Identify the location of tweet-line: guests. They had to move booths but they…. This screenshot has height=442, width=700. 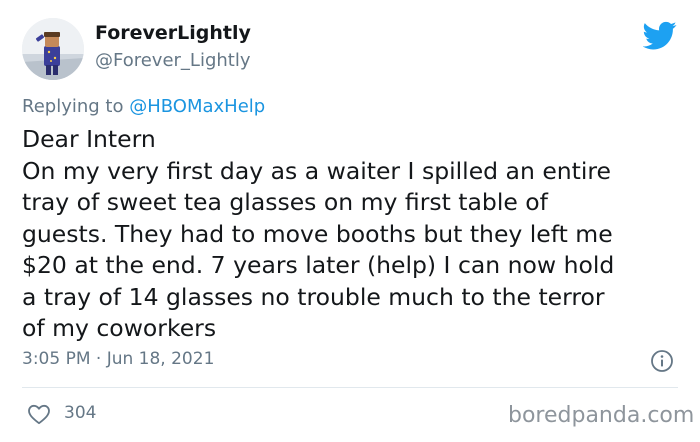
(317, 233).